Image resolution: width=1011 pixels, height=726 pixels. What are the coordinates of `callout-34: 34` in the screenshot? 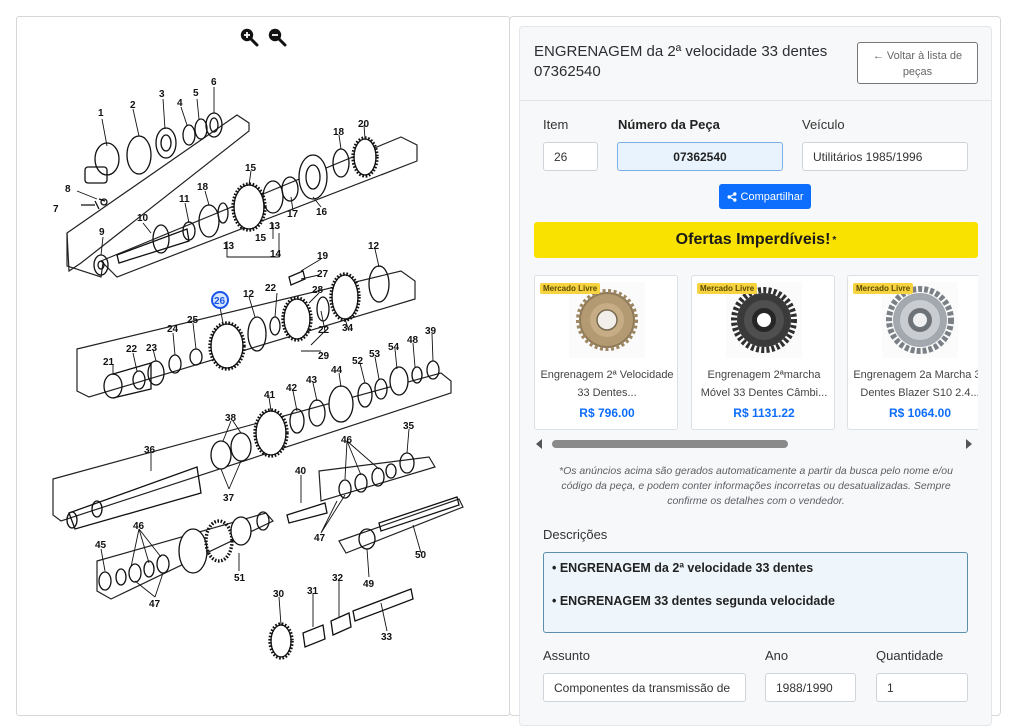 It's located at (348, 328).